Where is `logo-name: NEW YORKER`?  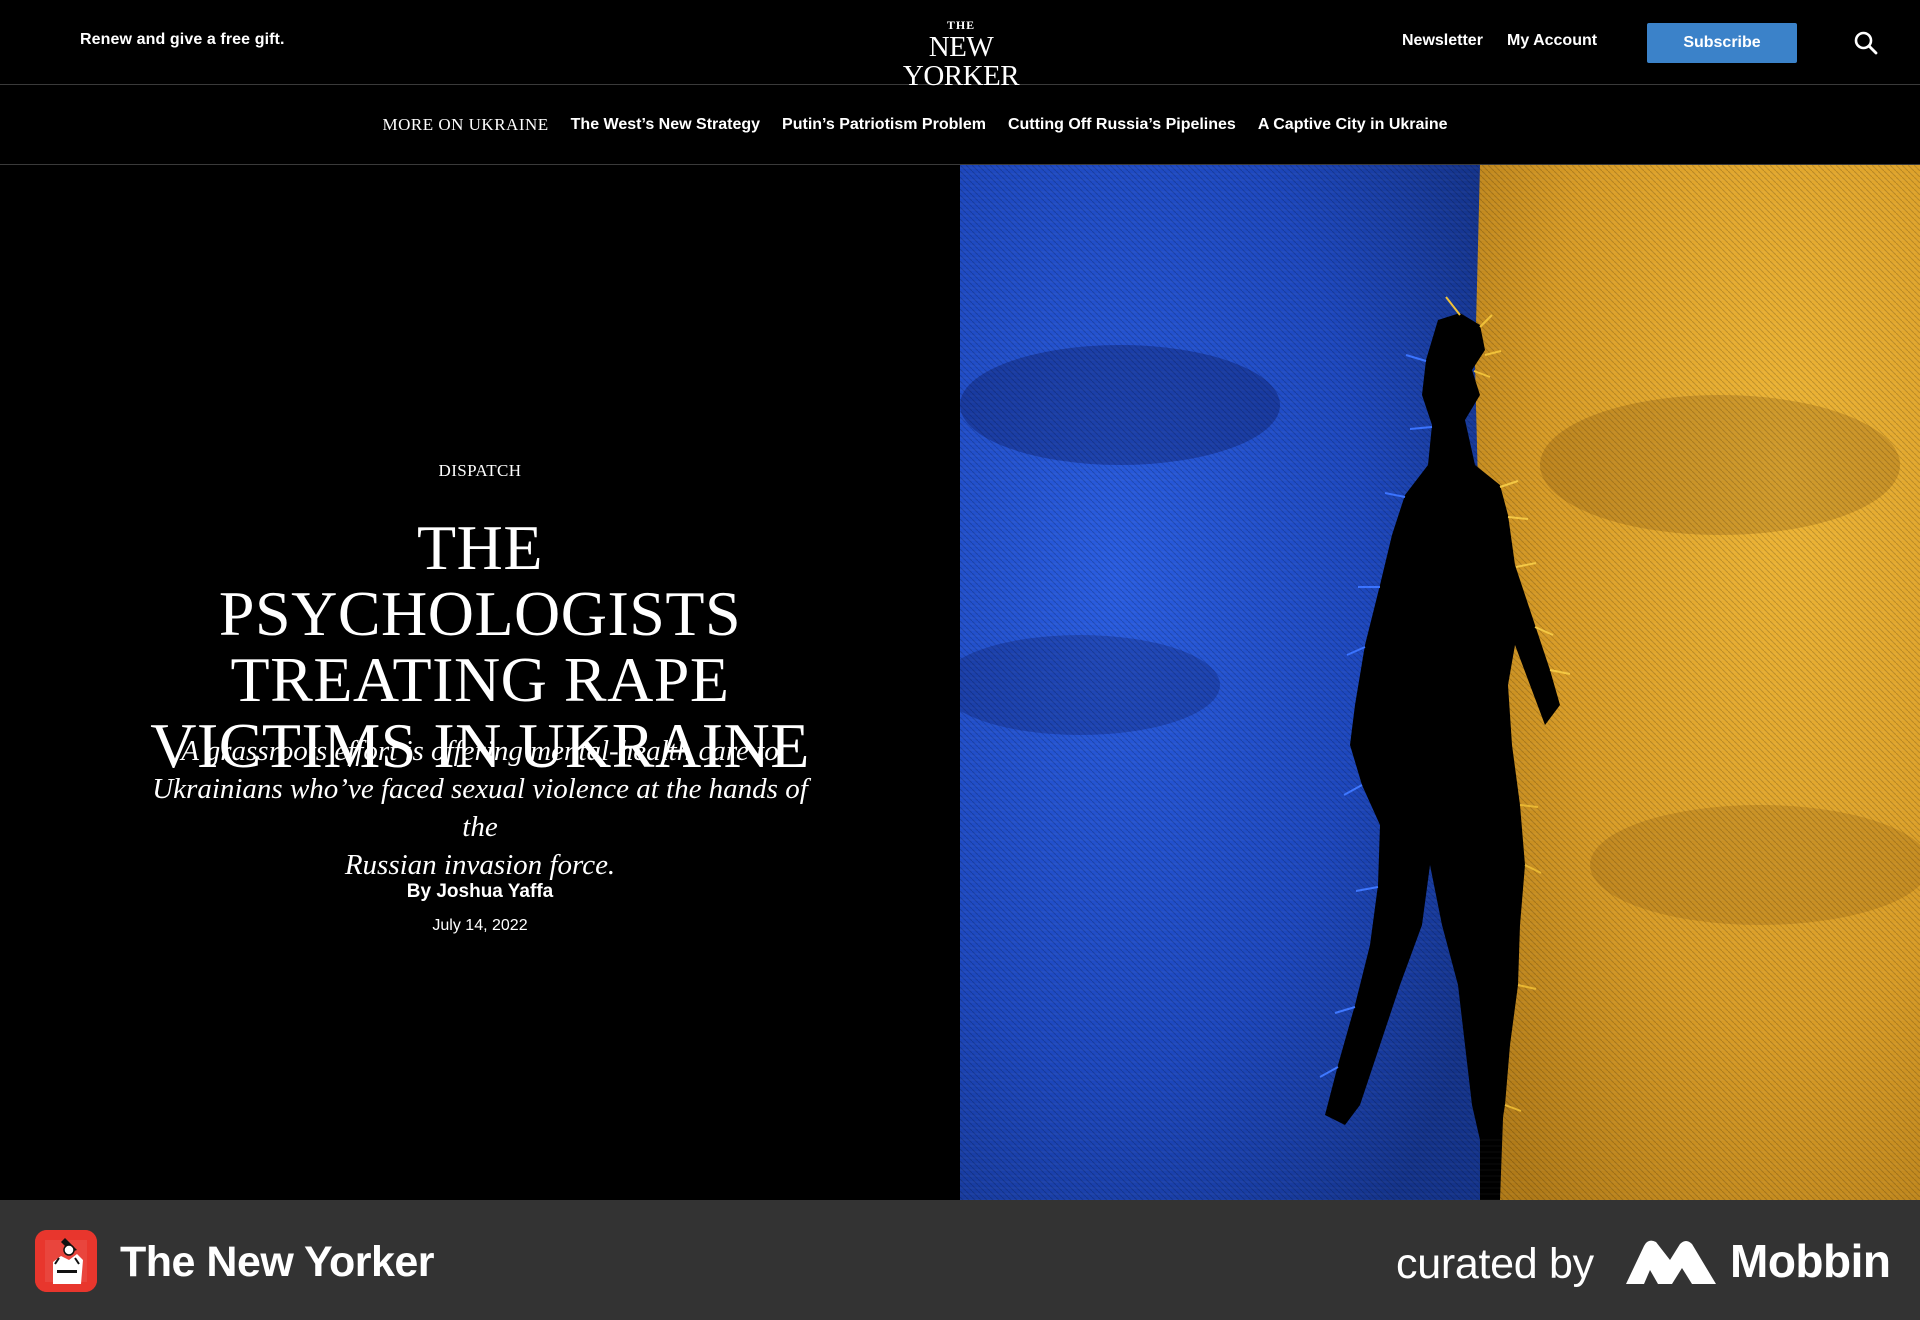 logo-name: NEW YORKER is located at coordinates (961, 61).